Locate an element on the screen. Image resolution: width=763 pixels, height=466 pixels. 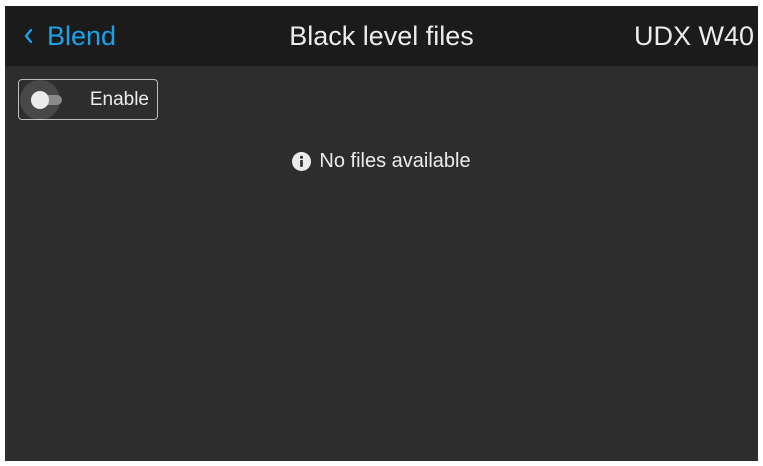
toggle-thumb is located at coordinates (40, 100).